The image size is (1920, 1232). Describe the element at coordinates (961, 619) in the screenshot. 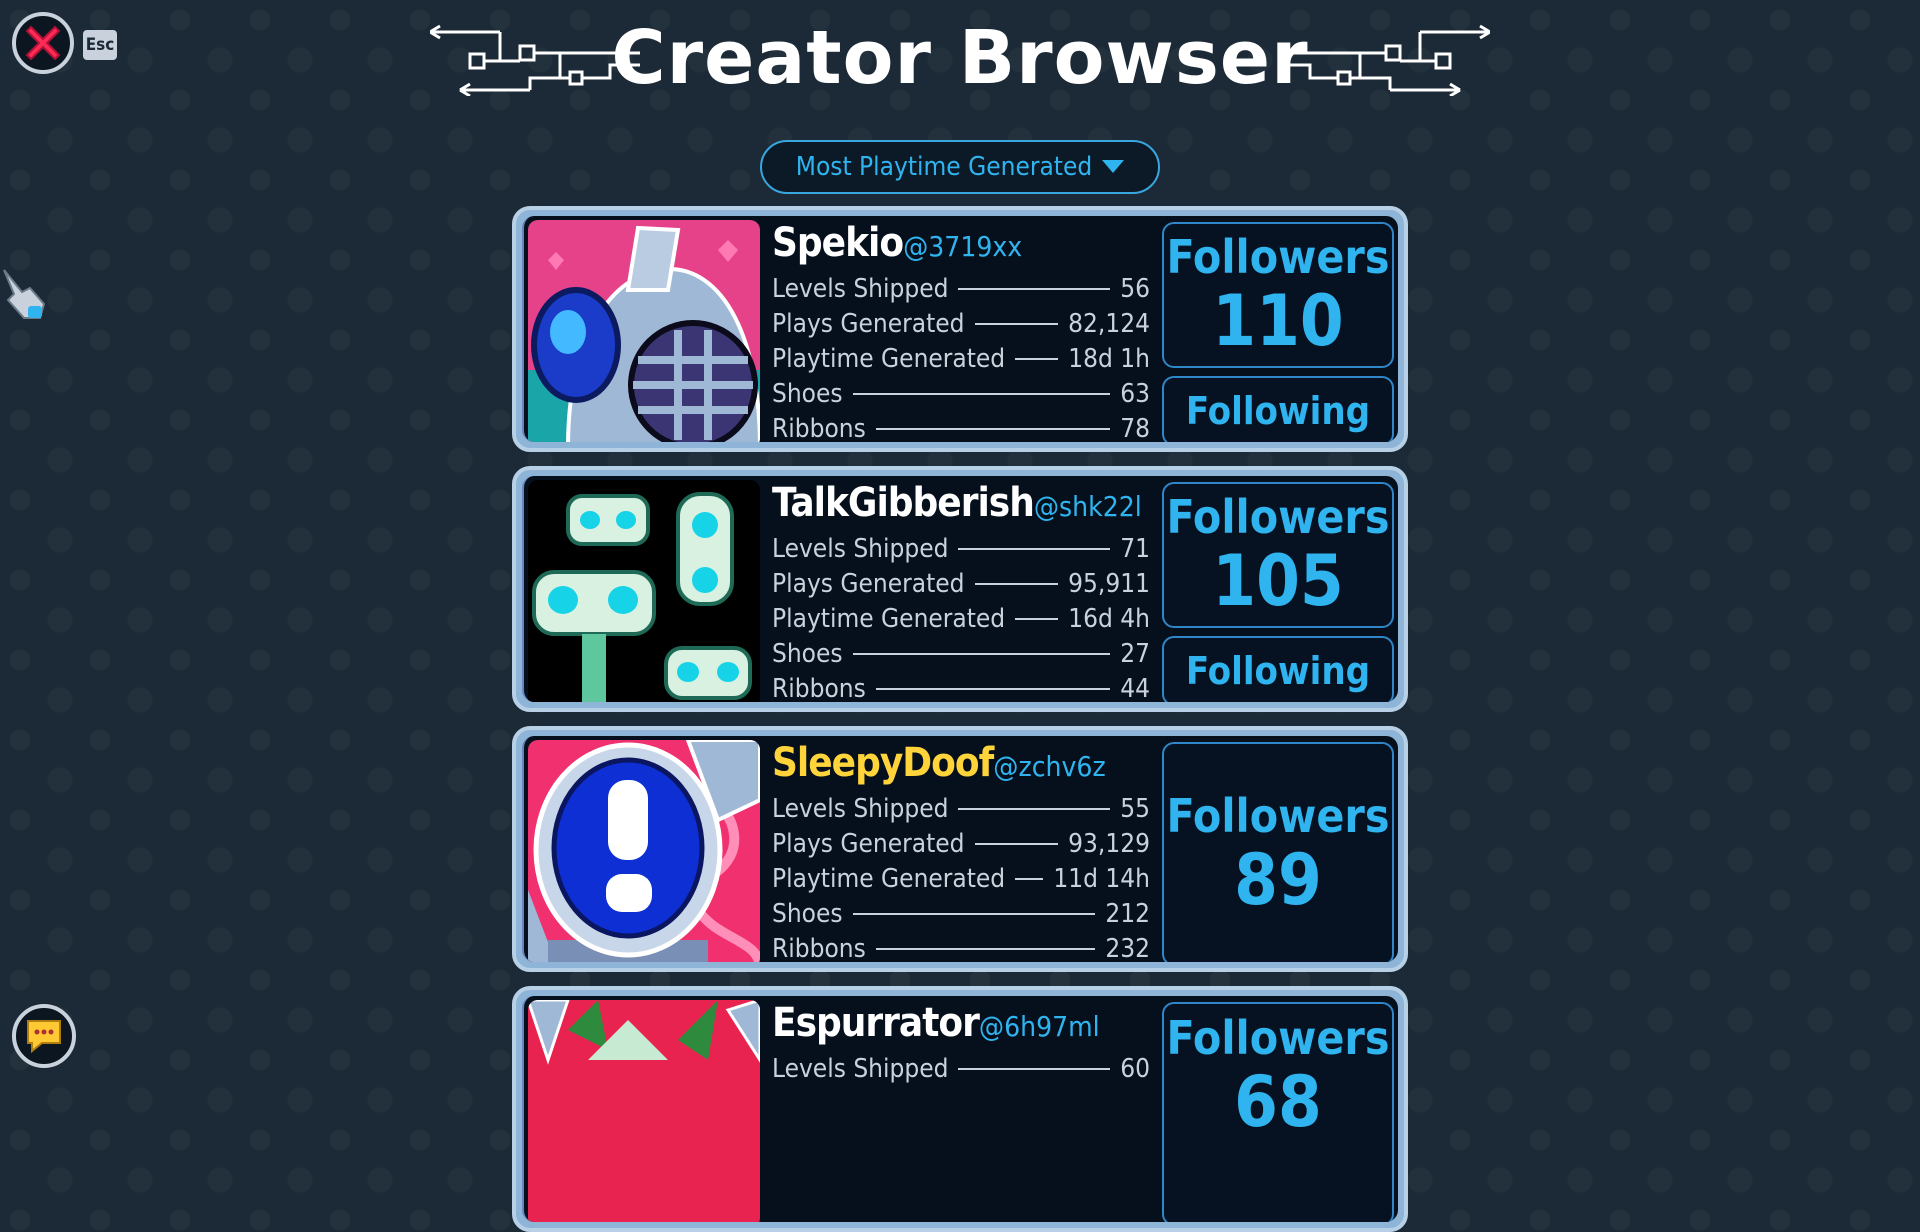

I see `stat-playtime-generated: Playtime Generated 16d 4h` at that location.